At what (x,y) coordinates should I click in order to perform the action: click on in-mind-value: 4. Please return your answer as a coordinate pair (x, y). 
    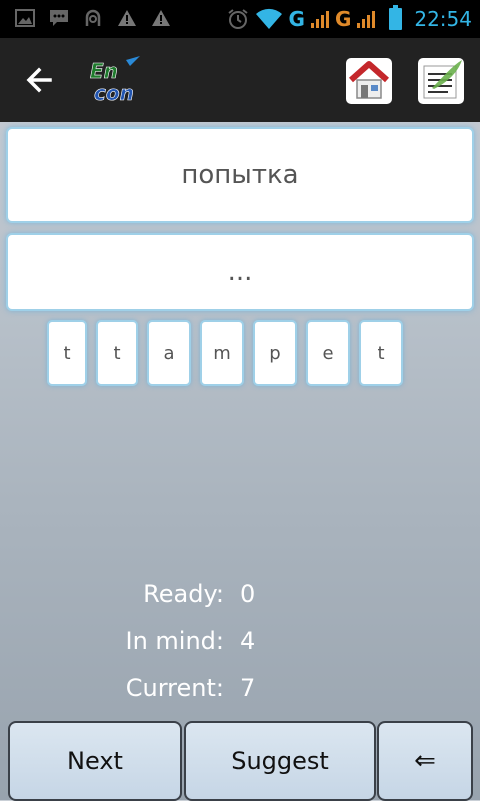
    Looking at the image, I should click on (248, 641).